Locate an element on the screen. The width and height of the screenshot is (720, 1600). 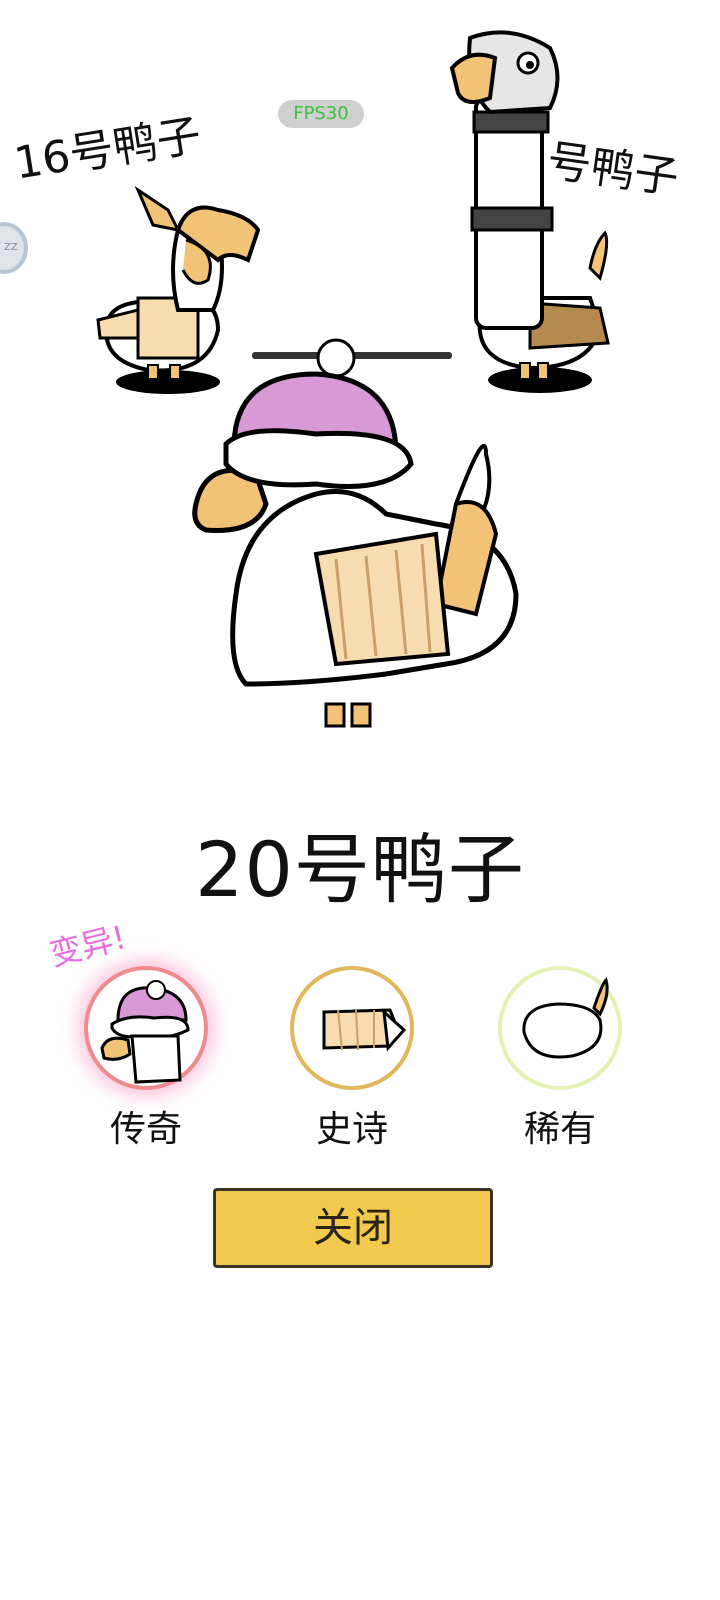
part-slot-rare is located at coordinates (560, 1028).